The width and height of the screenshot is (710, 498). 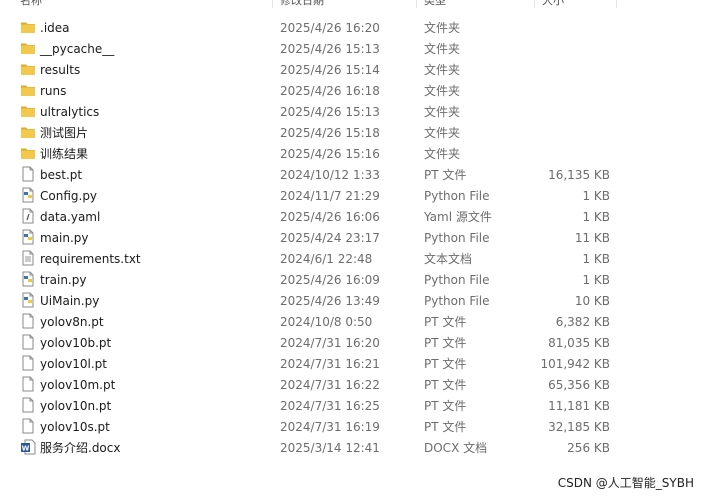 I want to click on list-item: train.py 2025/4/26 16:09 Python File 1 KB, so click(x=310, y=279).